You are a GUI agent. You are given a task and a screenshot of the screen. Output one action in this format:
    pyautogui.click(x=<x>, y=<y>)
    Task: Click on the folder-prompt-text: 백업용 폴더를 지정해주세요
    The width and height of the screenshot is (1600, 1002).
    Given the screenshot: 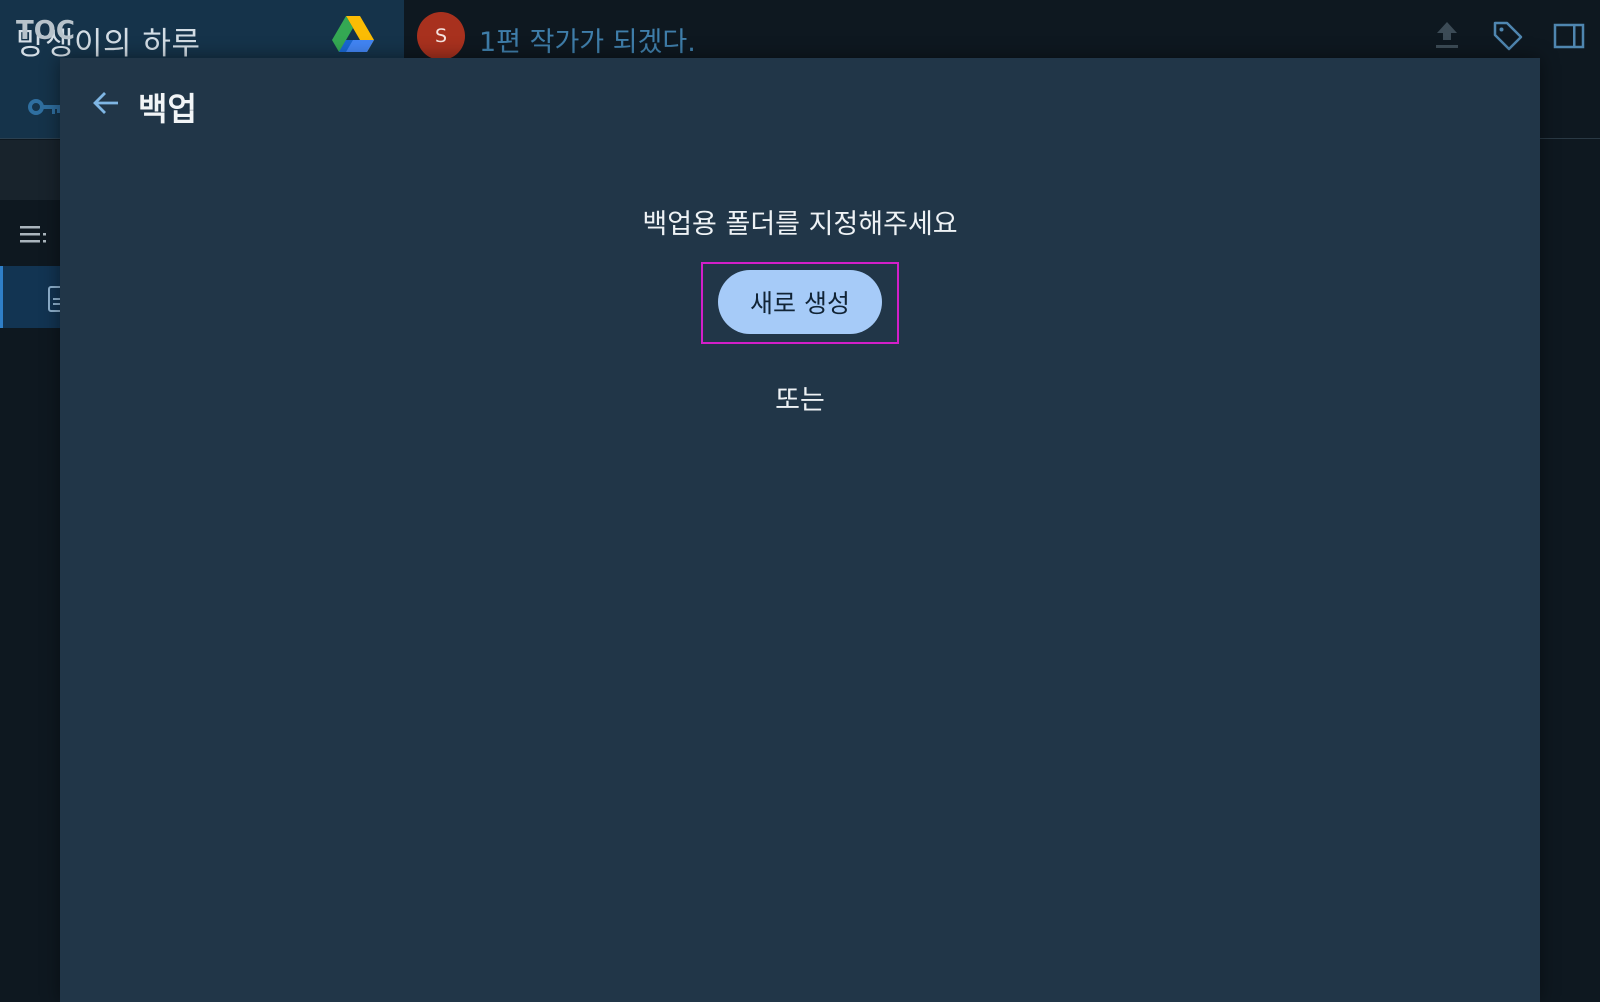 What is the action you would take?
    pyautogui.click(x=800, y=224)
    